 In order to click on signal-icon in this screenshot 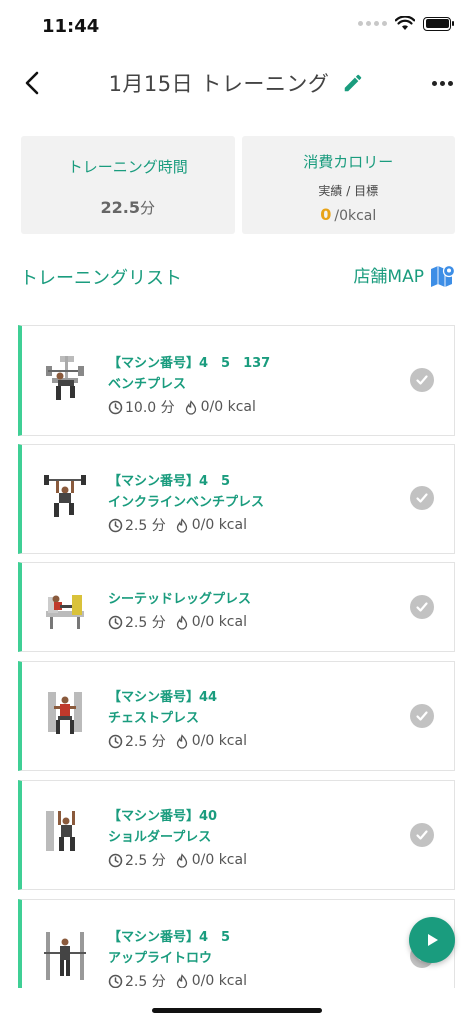, I will do `click(372, 23)`.